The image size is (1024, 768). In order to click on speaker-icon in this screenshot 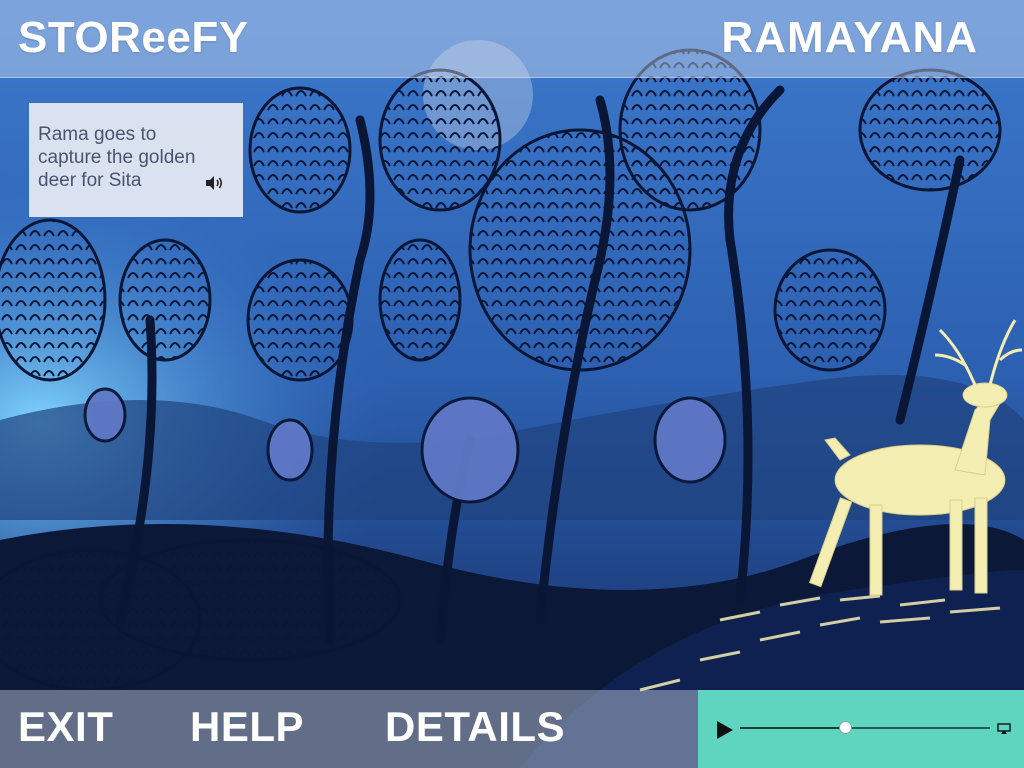, I will do `click(215, 183)`.